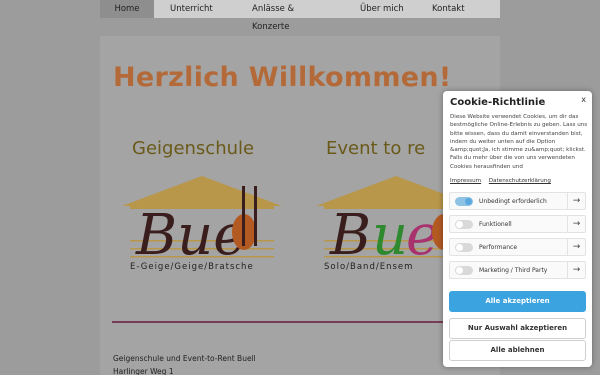  Describe the element at coordinates (517, 350) in the screenshot. I see `reject-all-button: Alle ablehnen` at that location.